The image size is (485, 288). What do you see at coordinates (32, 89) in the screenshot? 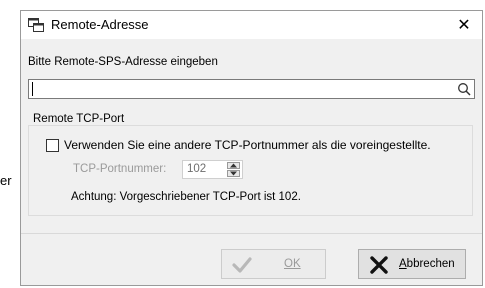
I see `text-caret` at bounding box center [32, 89].